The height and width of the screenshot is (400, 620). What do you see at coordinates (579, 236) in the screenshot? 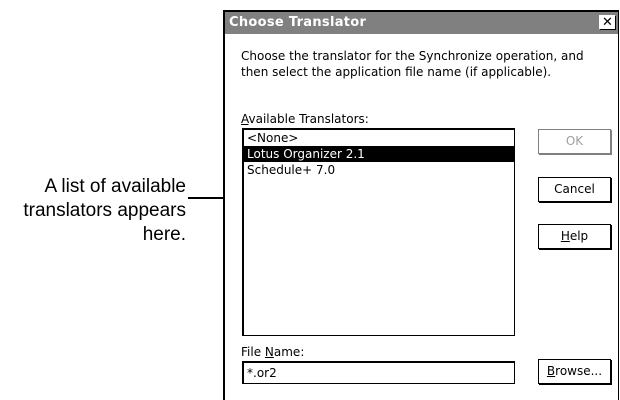
I see `help-label-suffix: elp` at bounding box center [579, 236].